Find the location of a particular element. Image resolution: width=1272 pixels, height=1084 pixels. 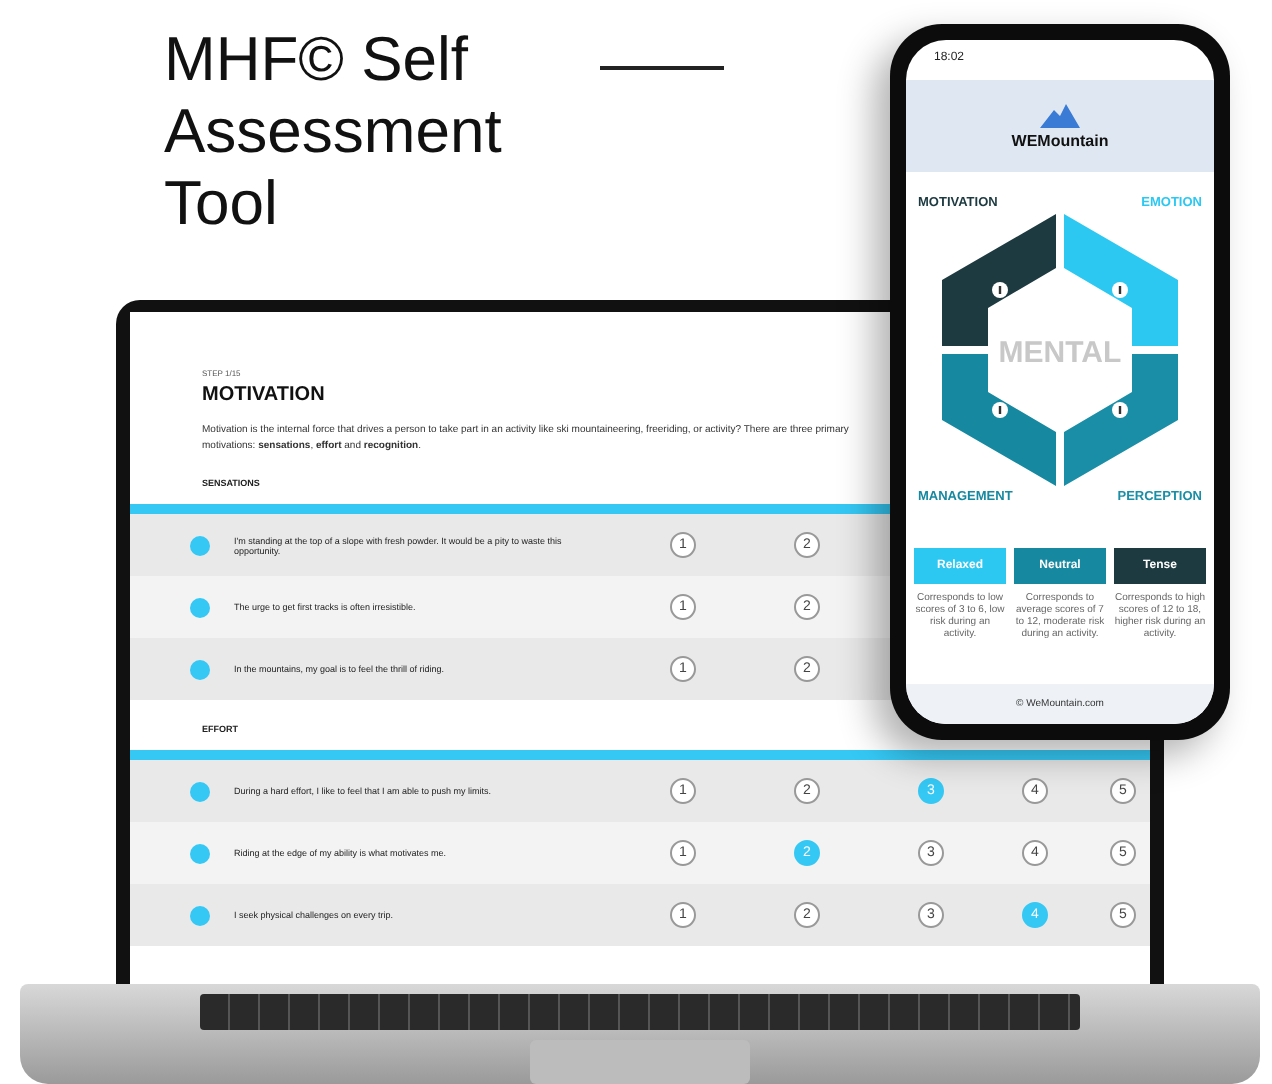

page-title: MOTIVATION is located at coordinates (263, 395).